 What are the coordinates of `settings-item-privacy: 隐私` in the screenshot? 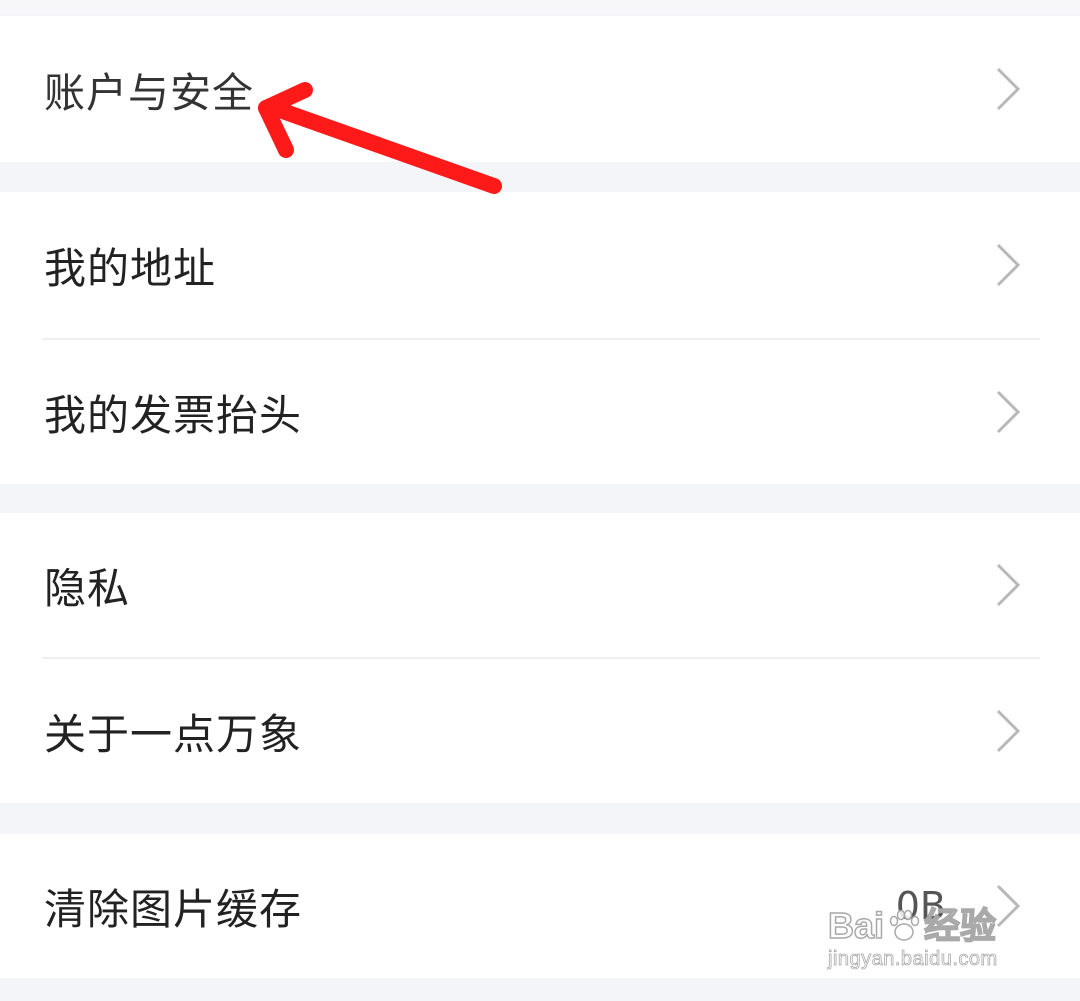 It's located at (540, 585).